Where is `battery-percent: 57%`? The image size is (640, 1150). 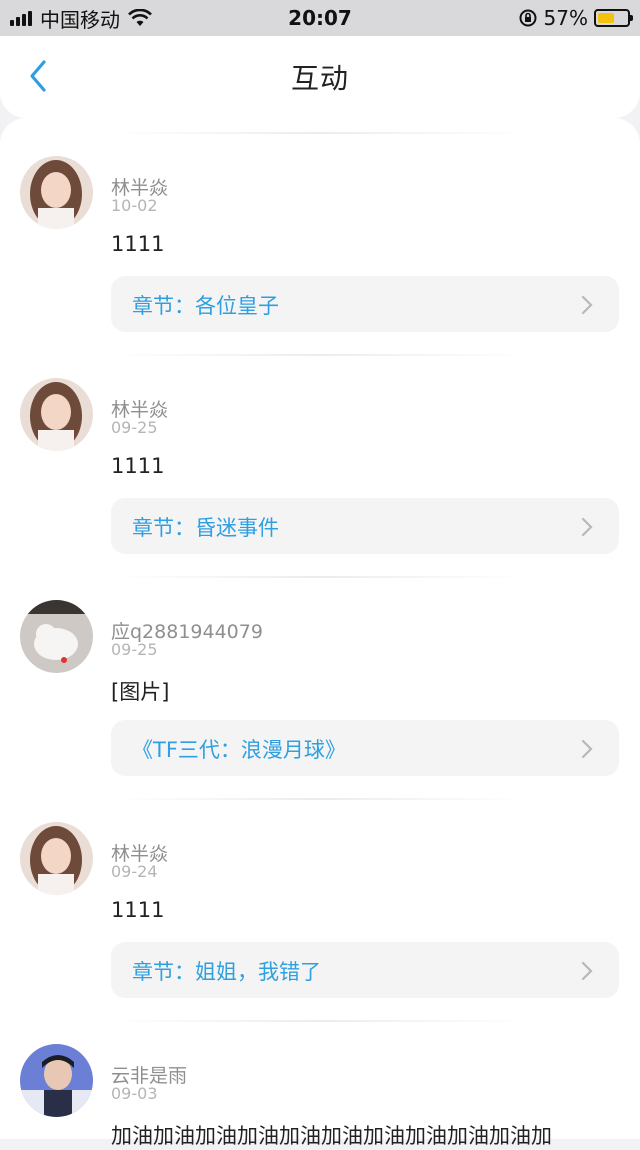
battery-percent: 57% is located at coordinates (565, 18).